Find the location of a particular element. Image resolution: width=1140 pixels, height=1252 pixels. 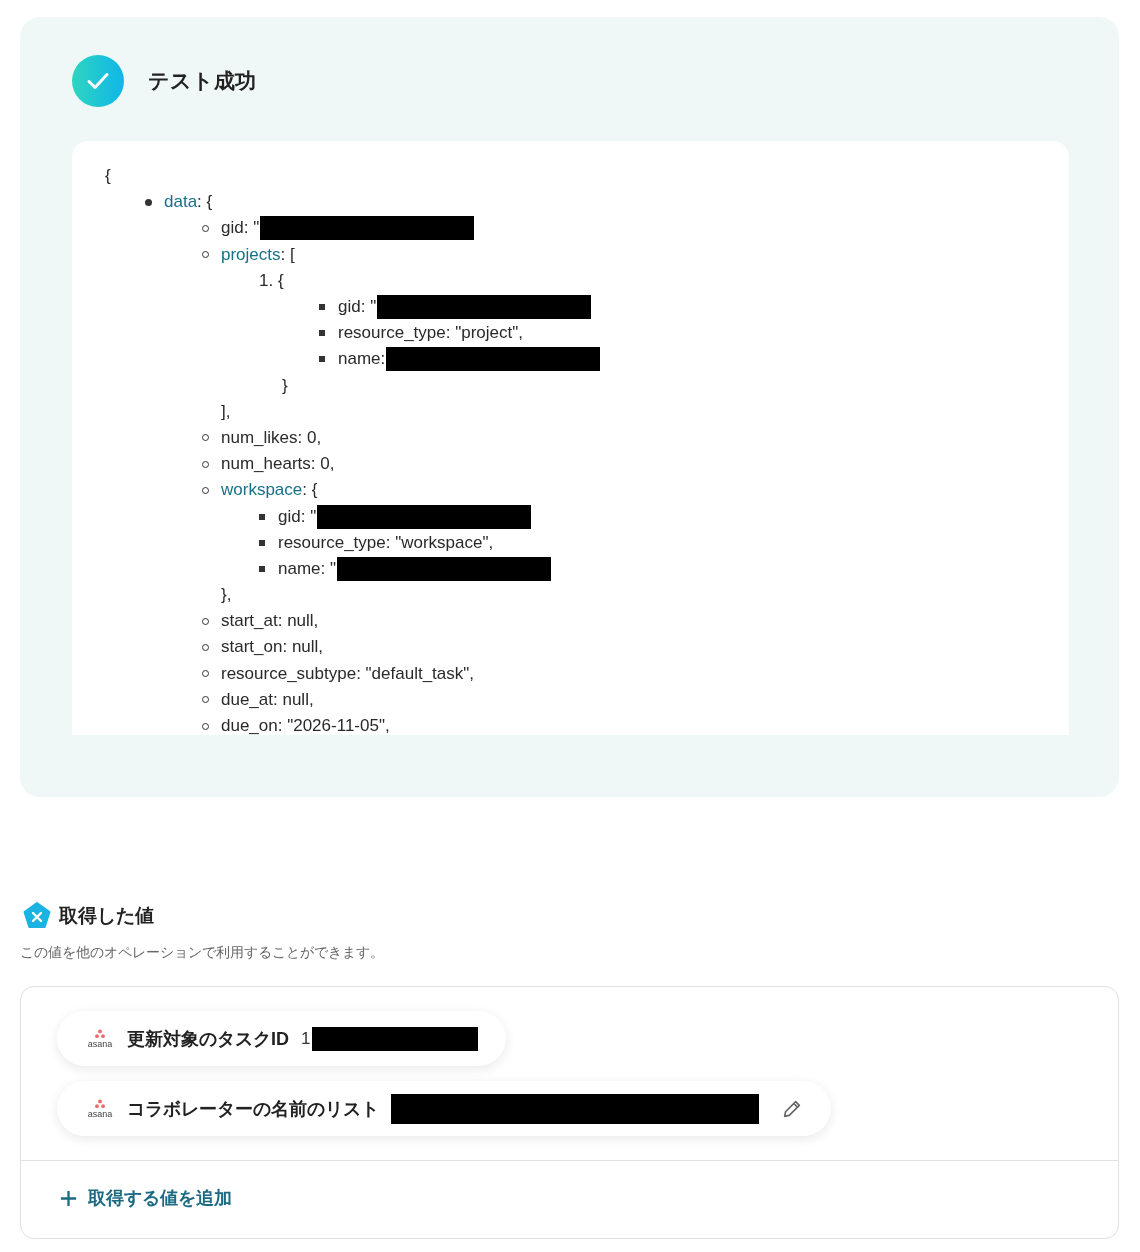

value-text: : "default_task", is located at coordinates (415, 673).